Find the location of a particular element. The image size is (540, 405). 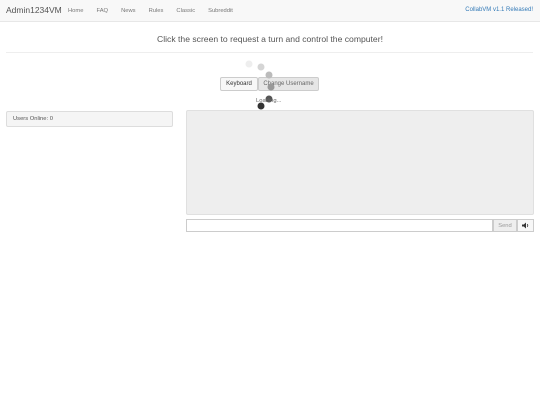

nav-subreddit: Subreddit is located at coordinates (220, 11).